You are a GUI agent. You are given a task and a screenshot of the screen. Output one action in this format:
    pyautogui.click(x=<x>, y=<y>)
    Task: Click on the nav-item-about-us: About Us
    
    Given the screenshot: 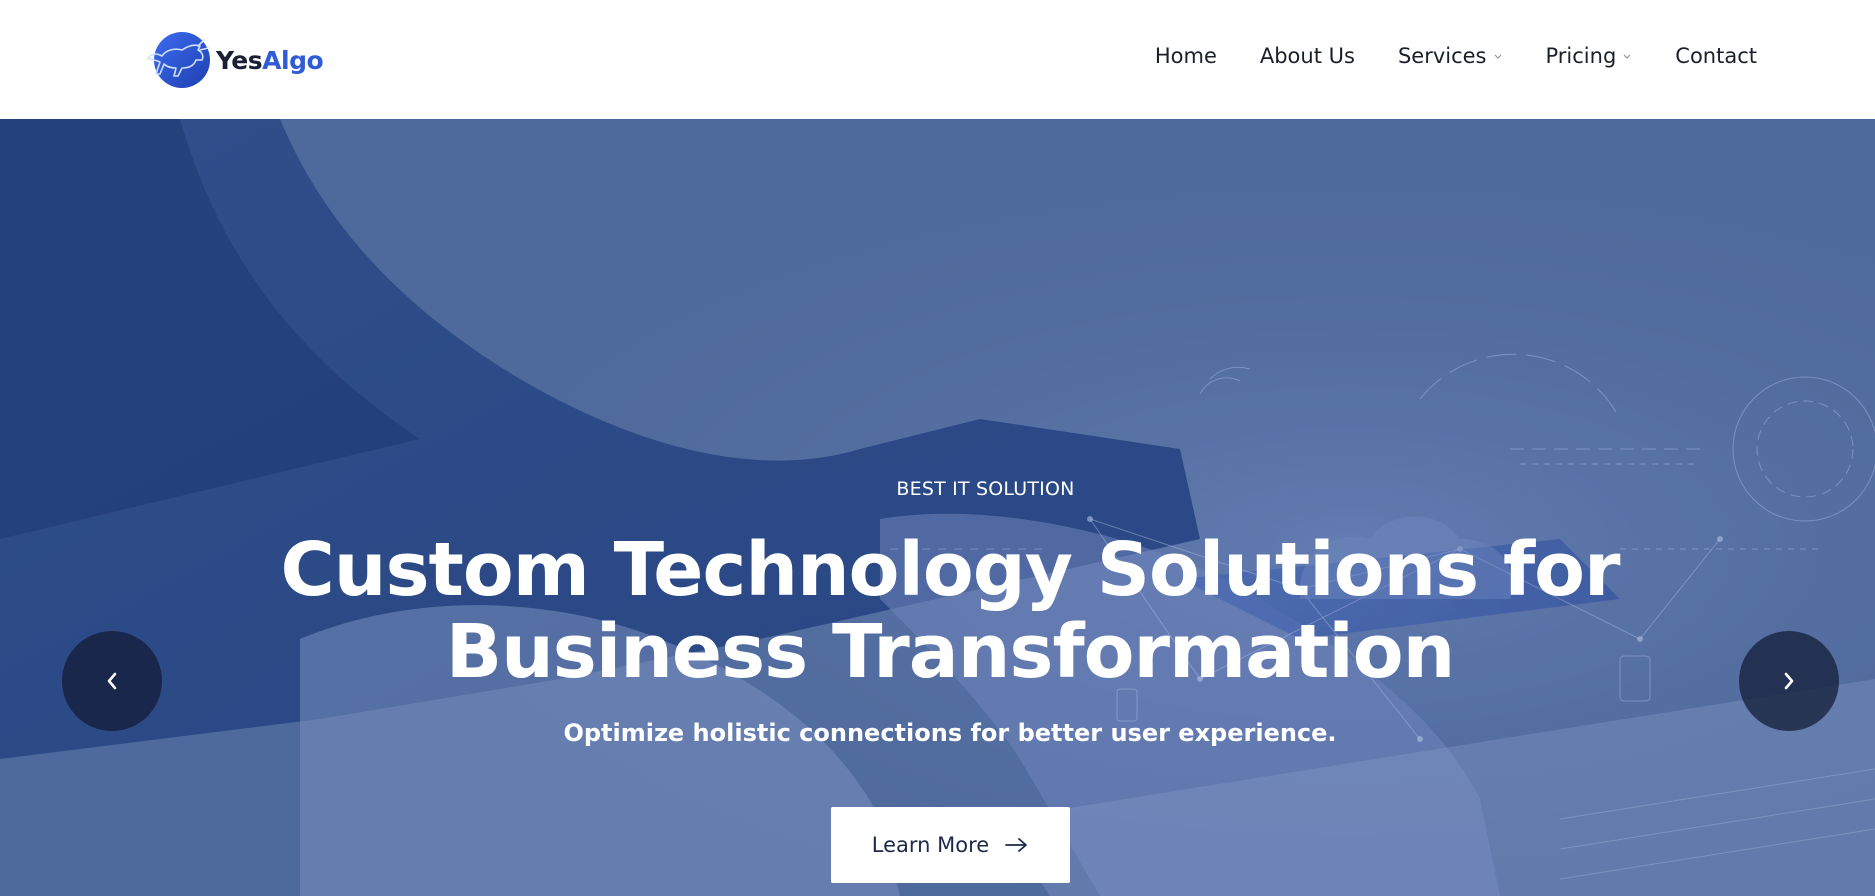 What is the action you would take?
    pyautogui.click(x=1307, y=56)
    